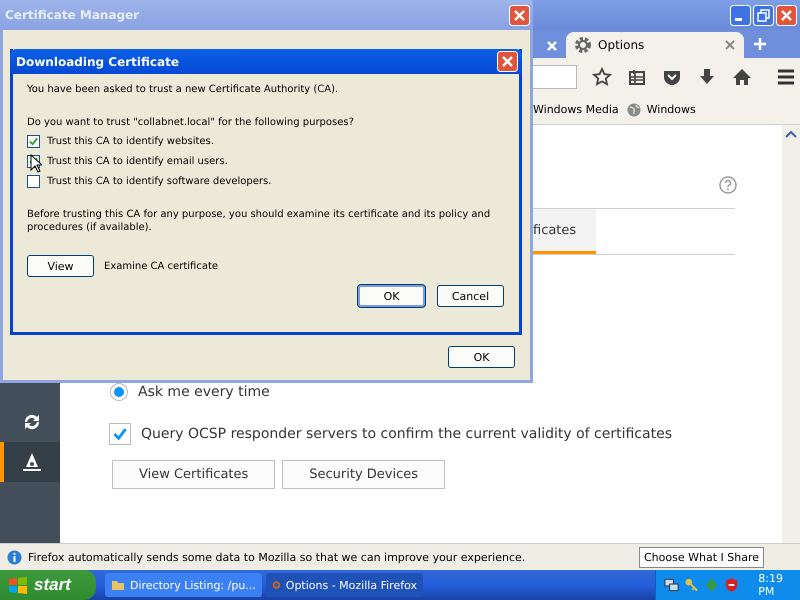  I want to click on settings-button: View Certificates, so click(194, 474).